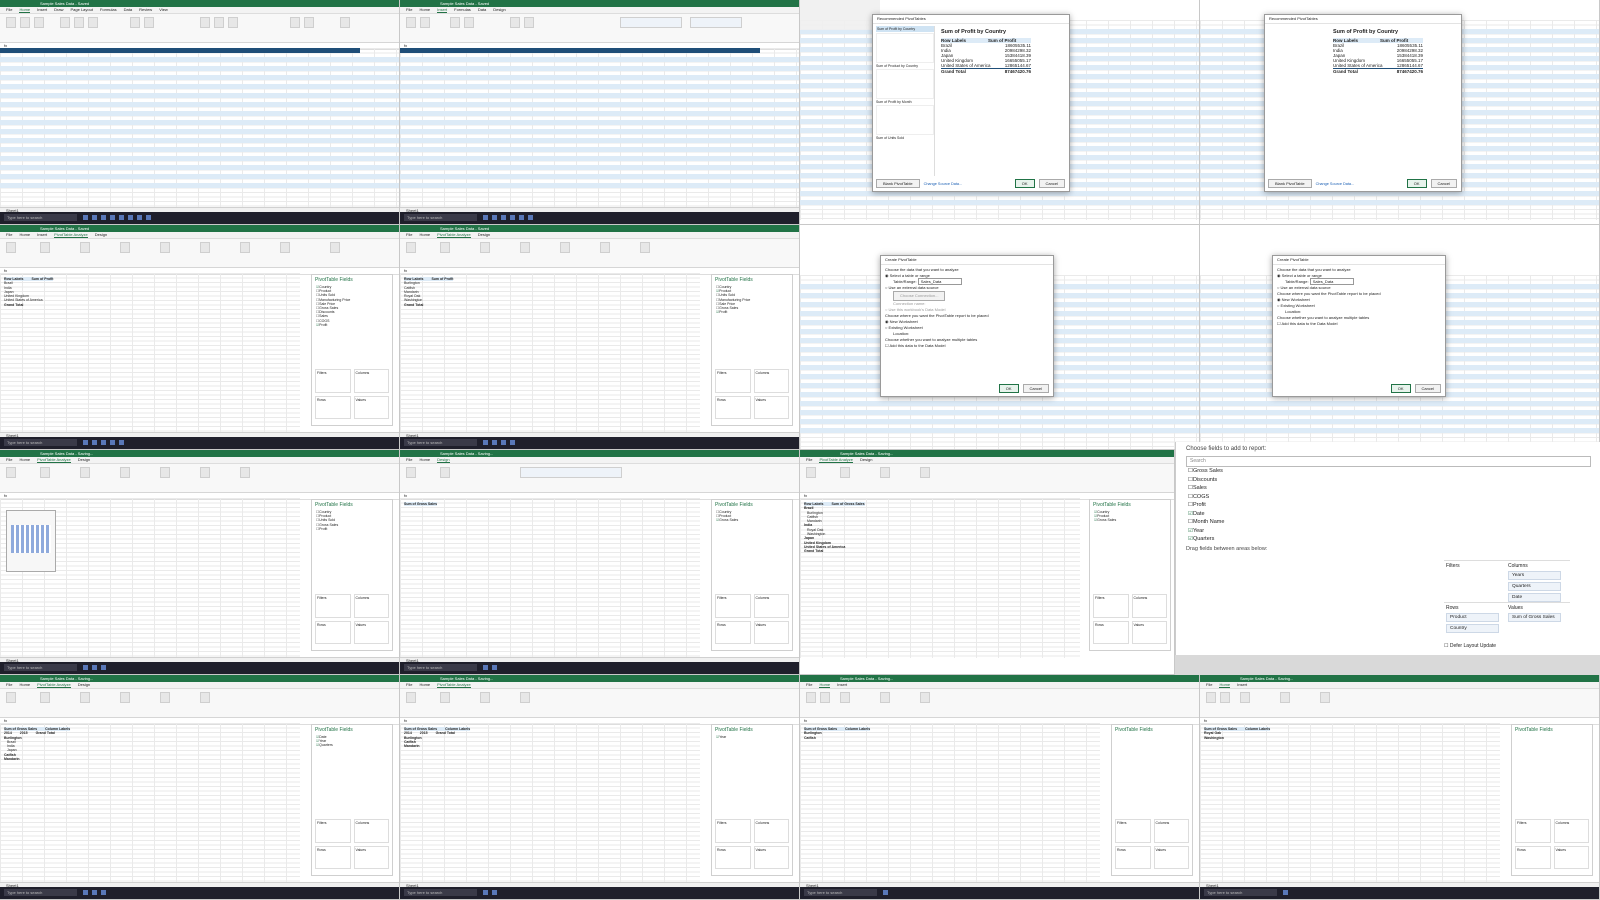 The height and width of the screenshot is (900, 1600). What do you see at coordinates (1388, 497) in the screenshot?
I see `field-cogs: COGS` at bounding box center [1388, 497].